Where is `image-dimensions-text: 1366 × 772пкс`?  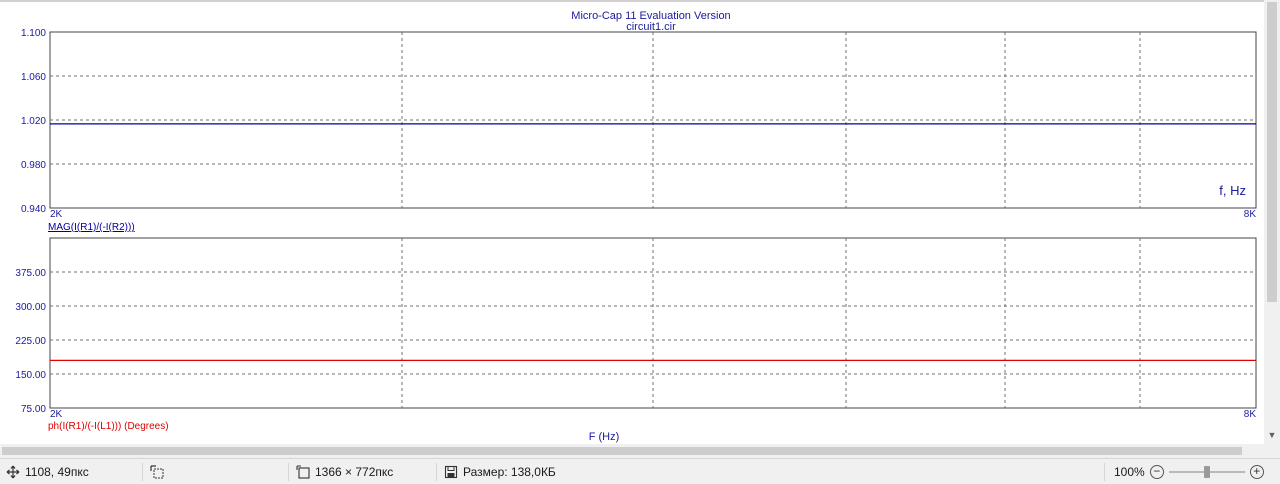 image-dimensions-text: 1366 × 772пкс is located at coordinates (354, 472).